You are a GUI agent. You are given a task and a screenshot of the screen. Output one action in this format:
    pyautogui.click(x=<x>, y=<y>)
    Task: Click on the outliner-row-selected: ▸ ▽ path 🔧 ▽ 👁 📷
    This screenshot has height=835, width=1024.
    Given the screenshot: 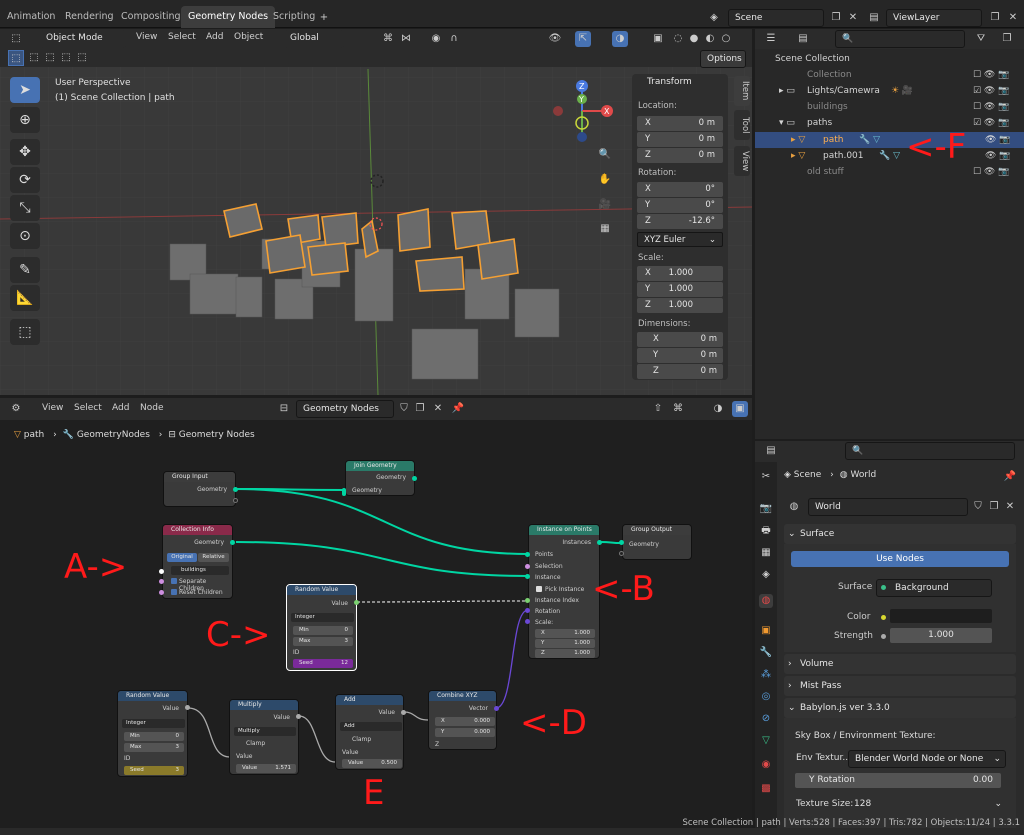 What is the action you would take?
    pyautogui.click(x=889, y=140)
    